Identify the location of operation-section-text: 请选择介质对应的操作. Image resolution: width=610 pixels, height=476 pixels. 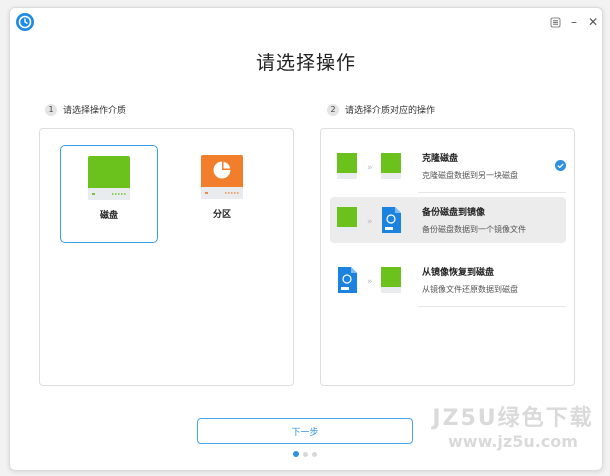
(390, 111).